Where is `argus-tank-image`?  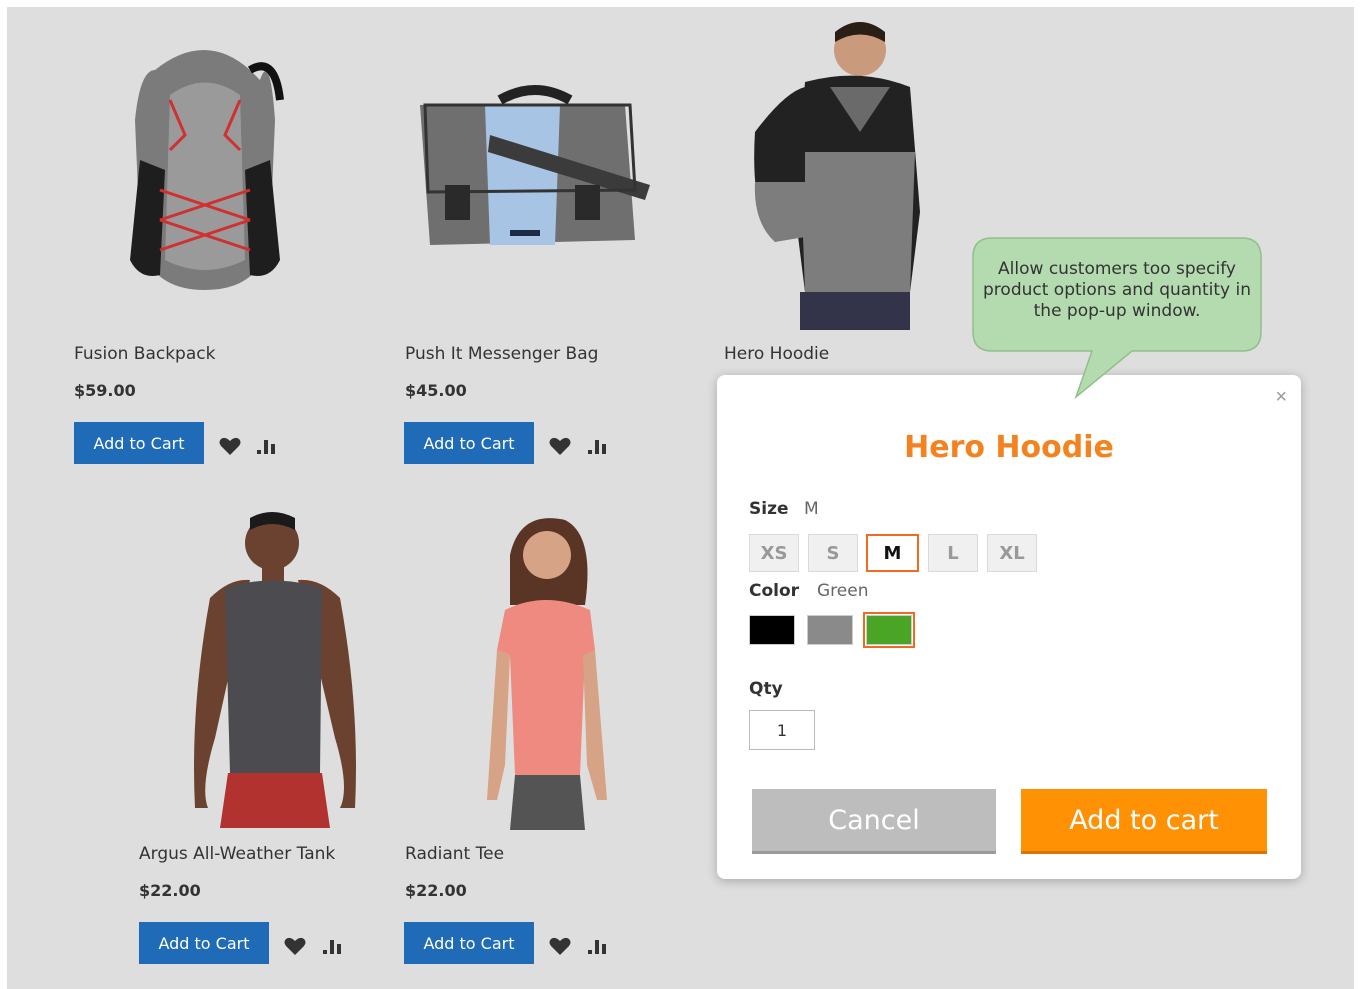 argus-tank-image is located at coordinates (275, 668).